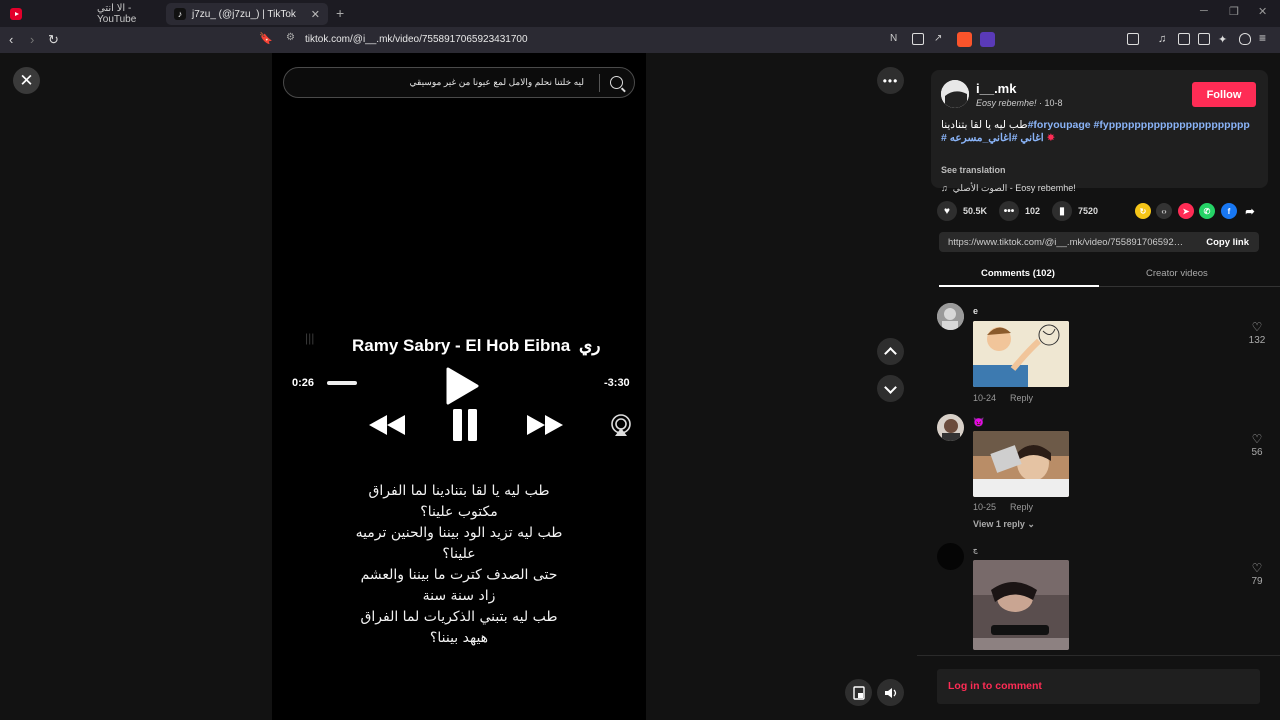 The height and width of the screenshot is (720, 1280). What do you see at coordinates (1102, 353) in the screenshot?
I see `comment-item: e 10-24 Reply ♡ 132` at bounding box center [1102, 353].